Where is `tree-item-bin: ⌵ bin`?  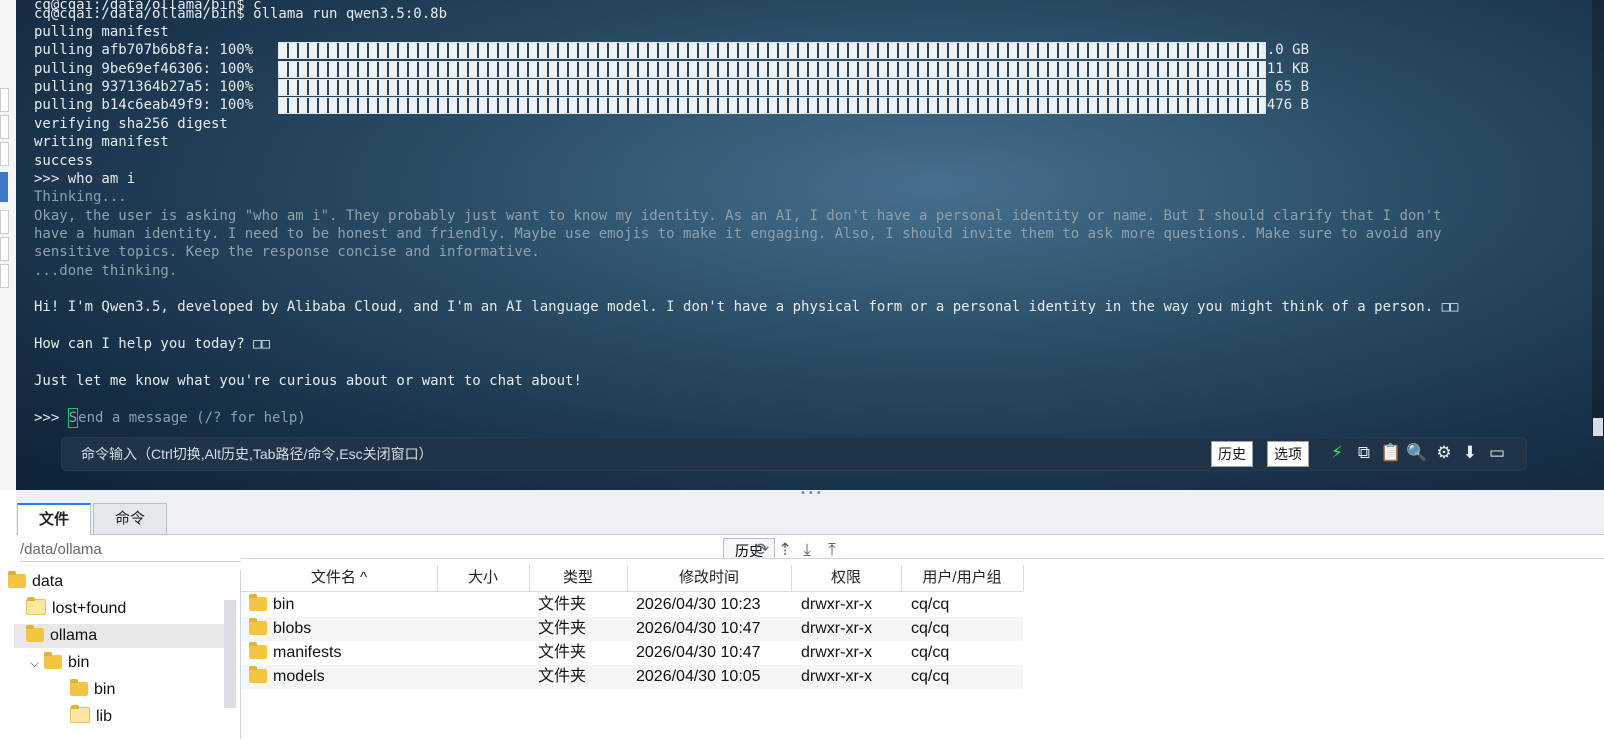 tree-item-bin: ⌵ bin is located at coordinates (59, 663).